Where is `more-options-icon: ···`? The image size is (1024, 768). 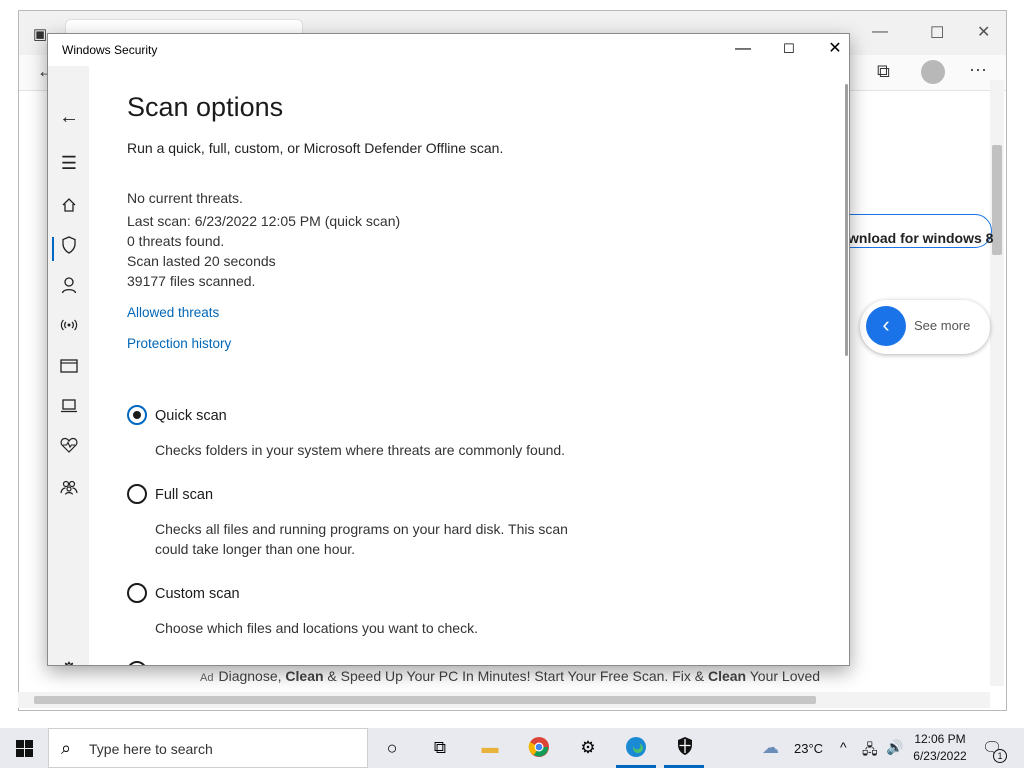
more-options-icon: ··· is located at coordinates (978, 69).